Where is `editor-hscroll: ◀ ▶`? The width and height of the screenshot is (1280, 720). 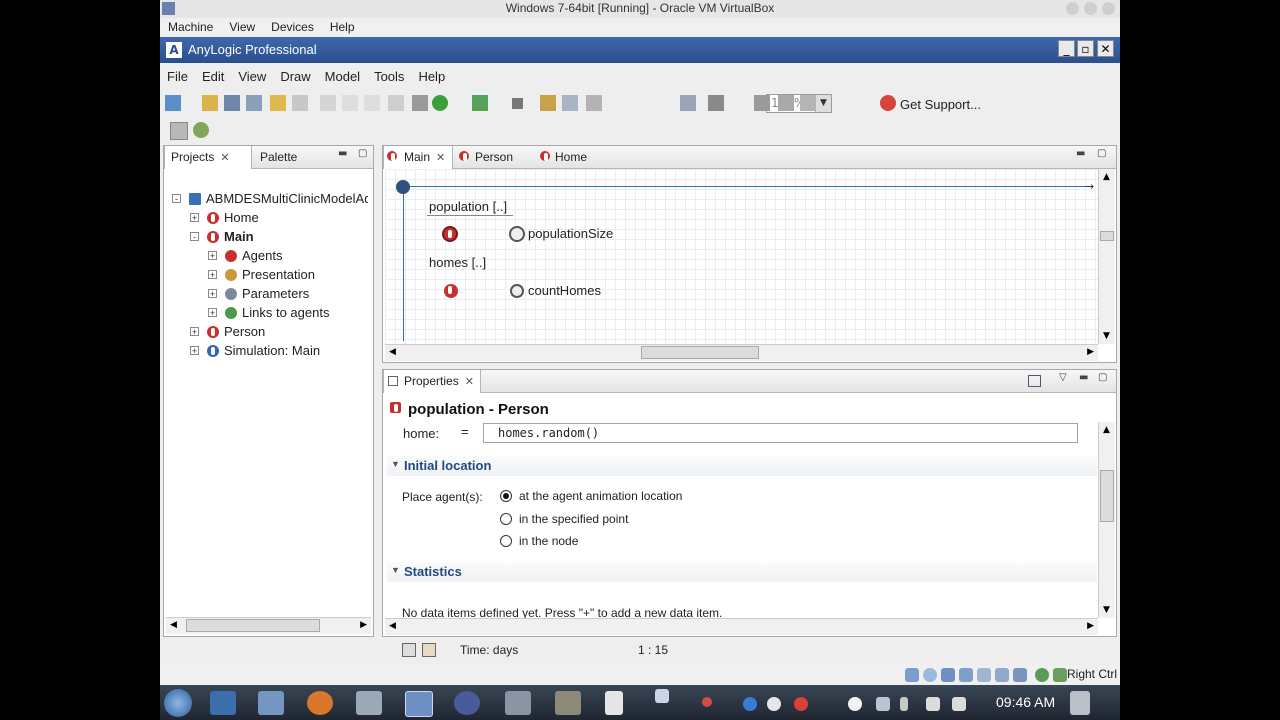 editor-hscroll: ◀ ▶ is located at coordinates (741, 352).